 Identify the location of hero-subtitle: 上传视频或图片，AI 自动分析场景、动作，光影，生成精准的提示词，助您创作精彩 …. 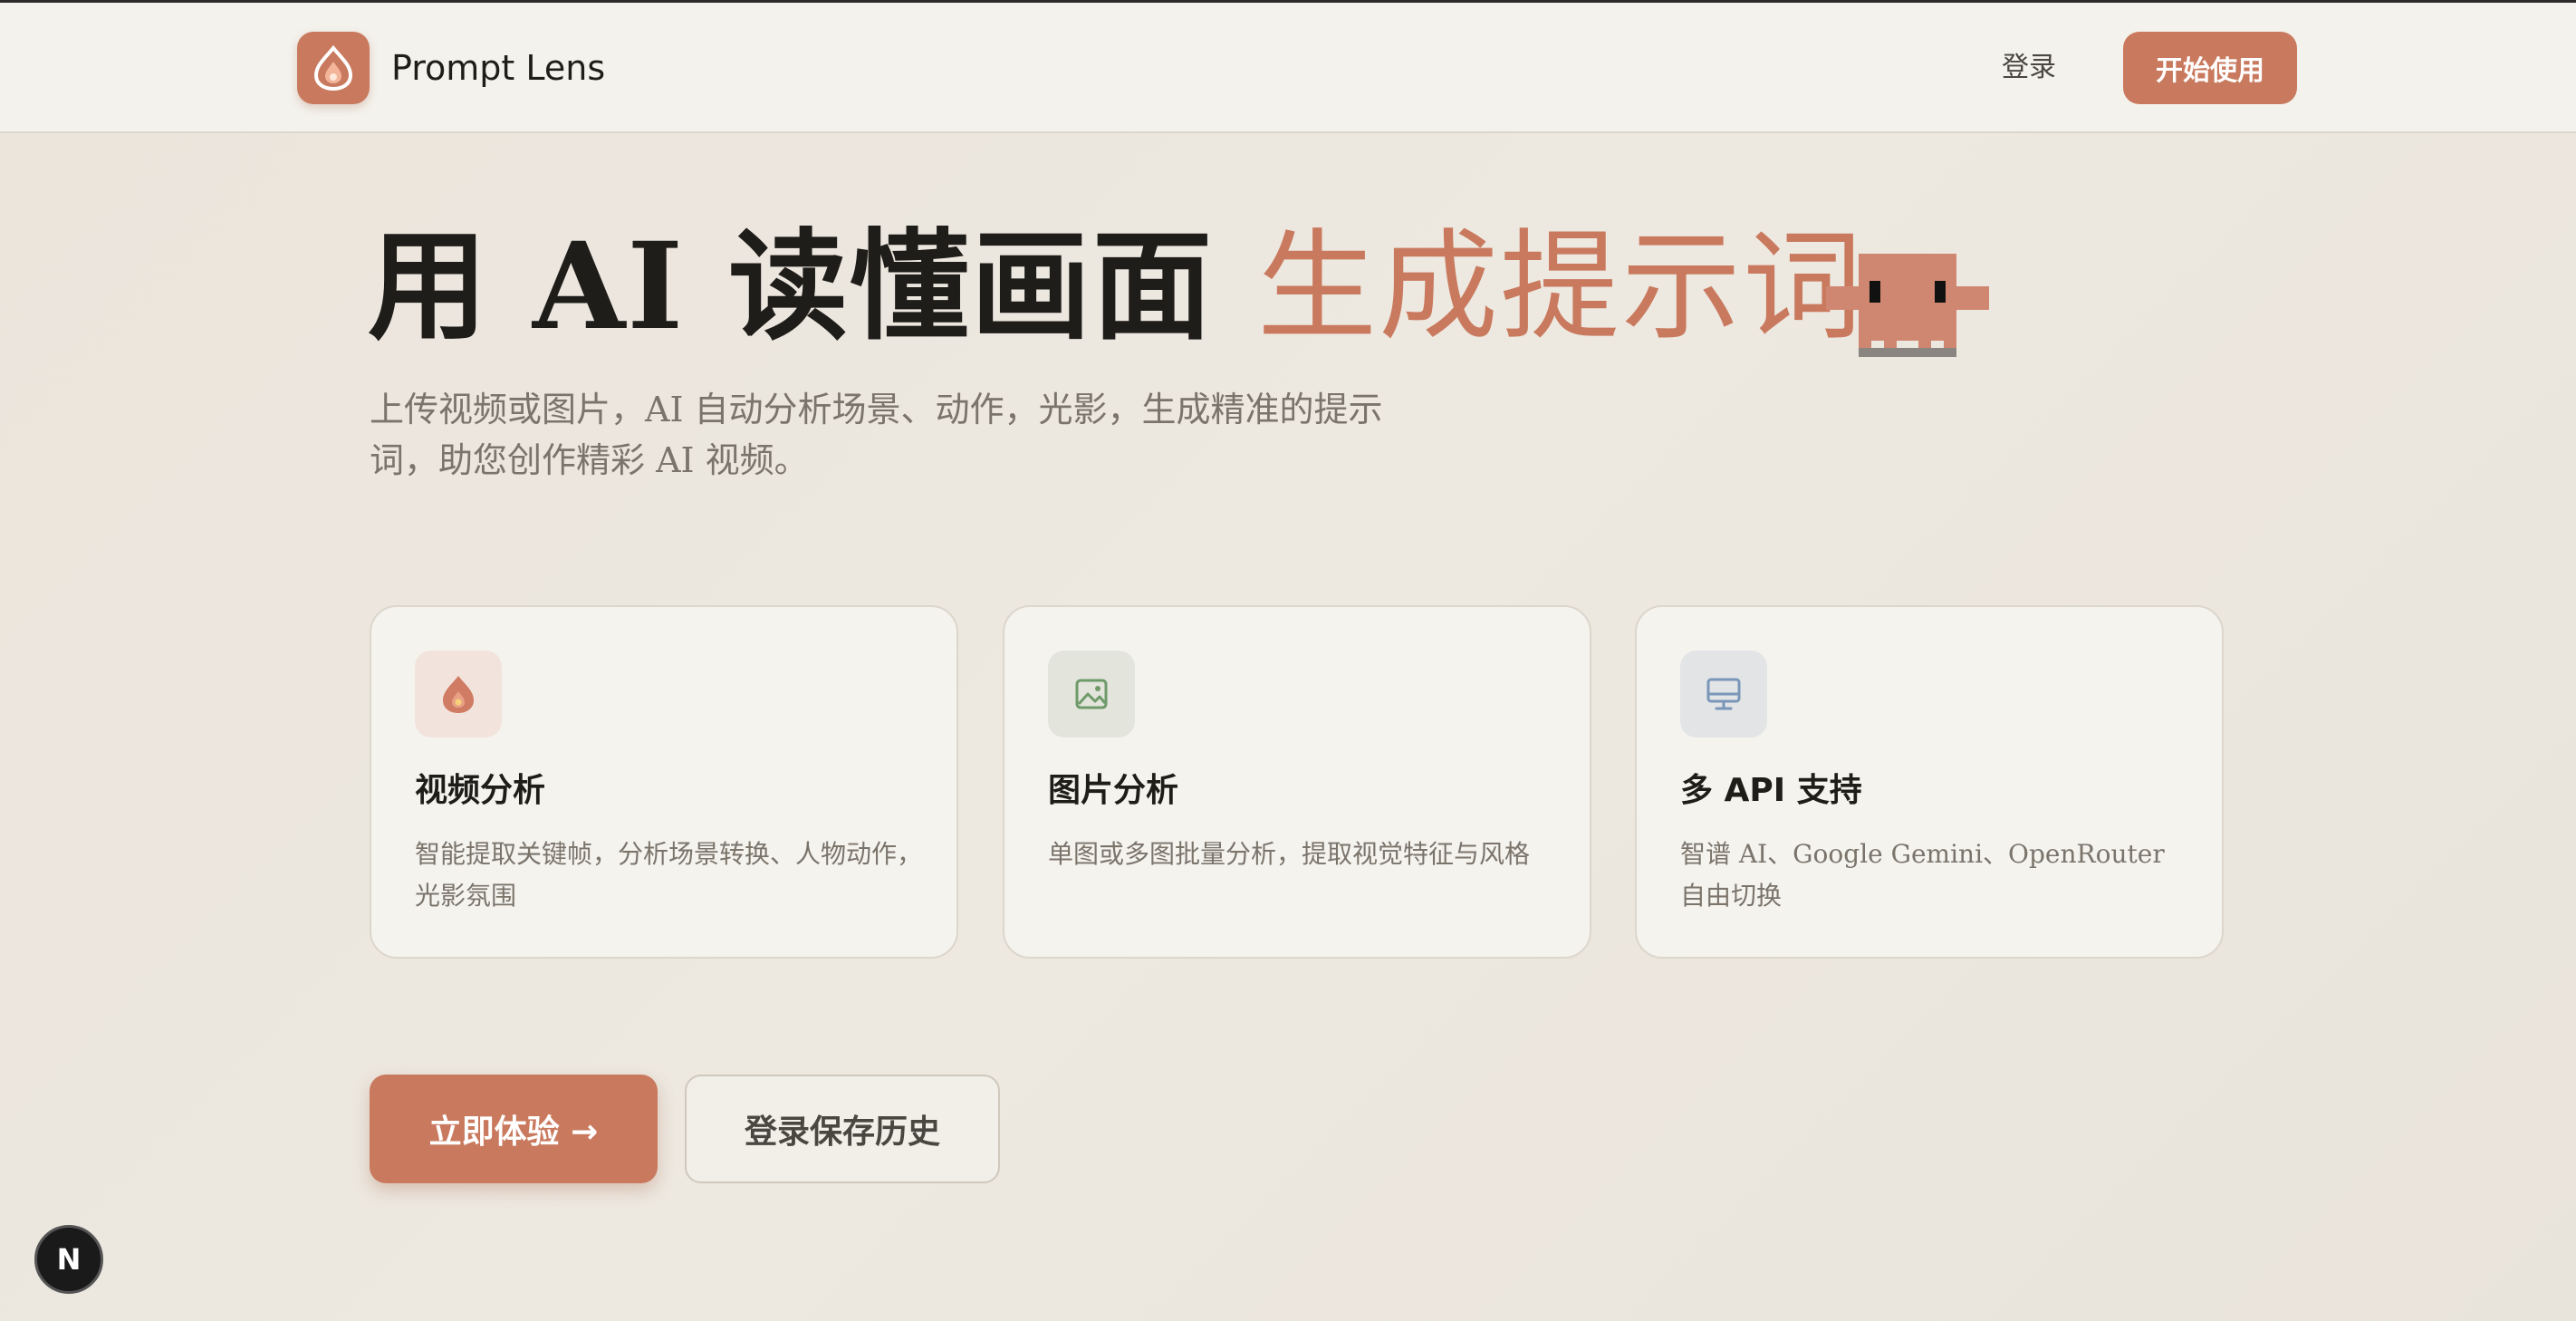
(876, 435).